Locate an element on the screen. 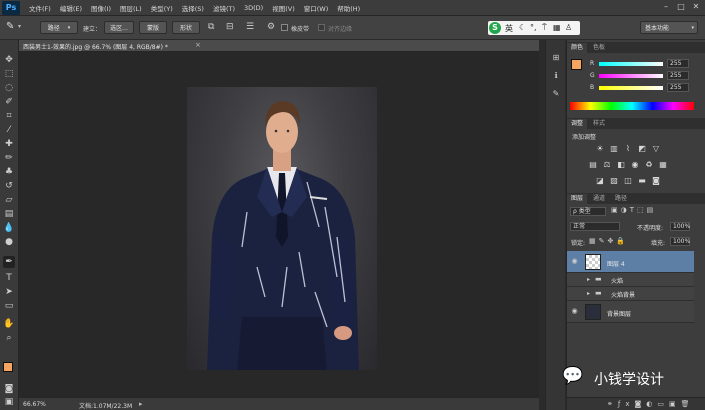 The height and width of the screenshot is (410, 705). opacity-value: 100% is located at coordinates (680, 226).